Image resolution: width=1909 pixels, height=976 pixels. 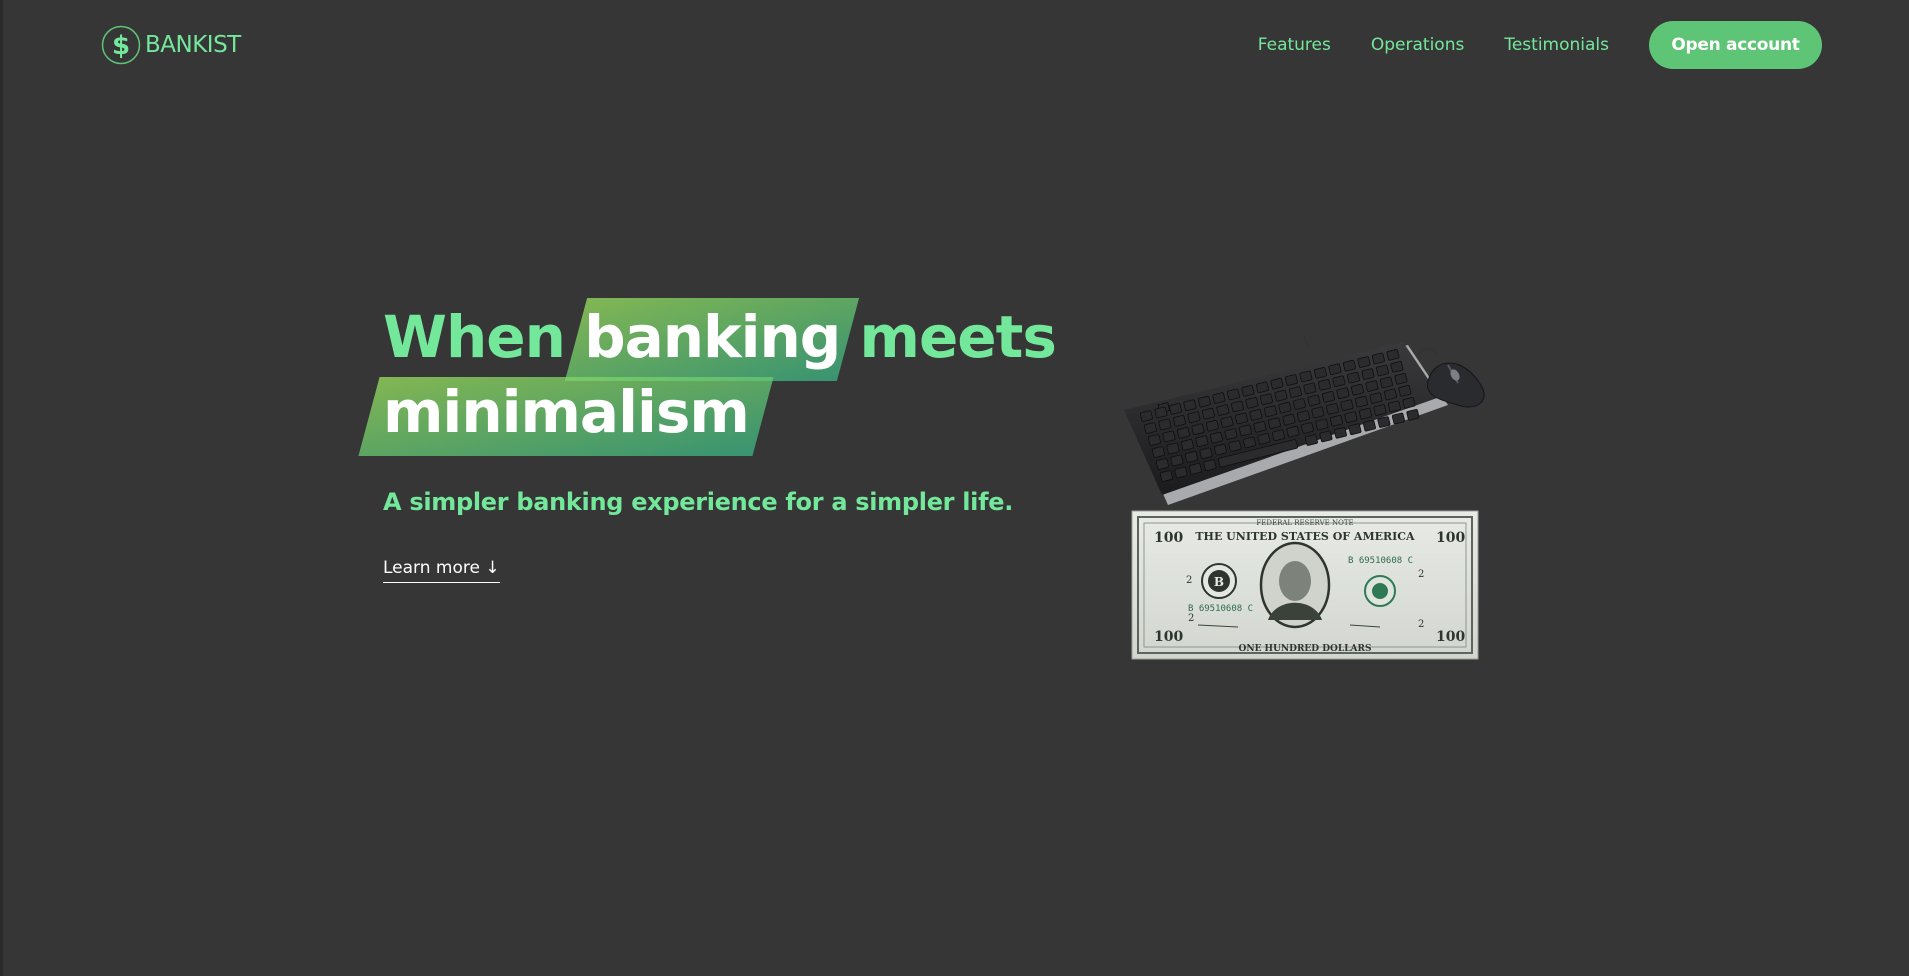 I want to click on logo-text: BANKIST, so click(x=193, y=45).